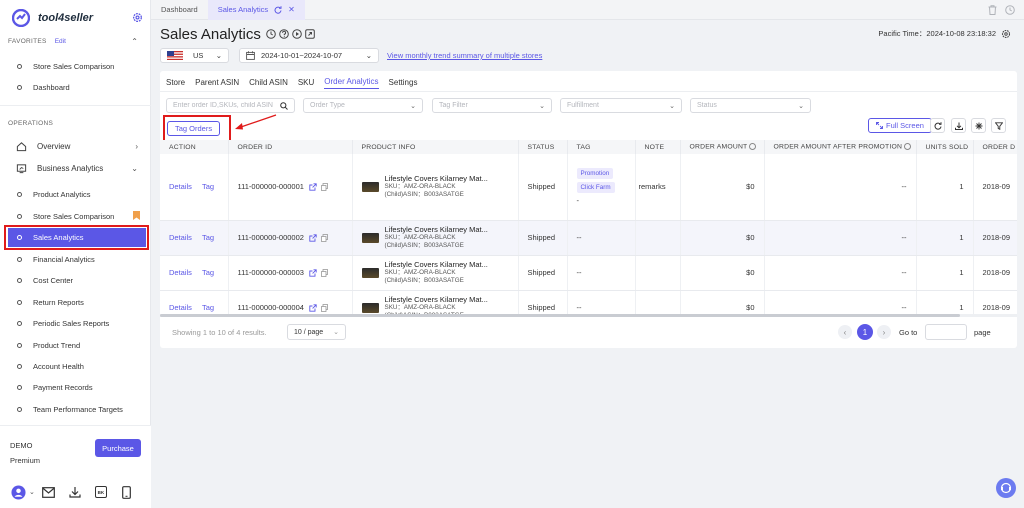  Describe the element at coordinates (118, 448) in the screenshot. I see `purchase-button: Purchase` at that location.